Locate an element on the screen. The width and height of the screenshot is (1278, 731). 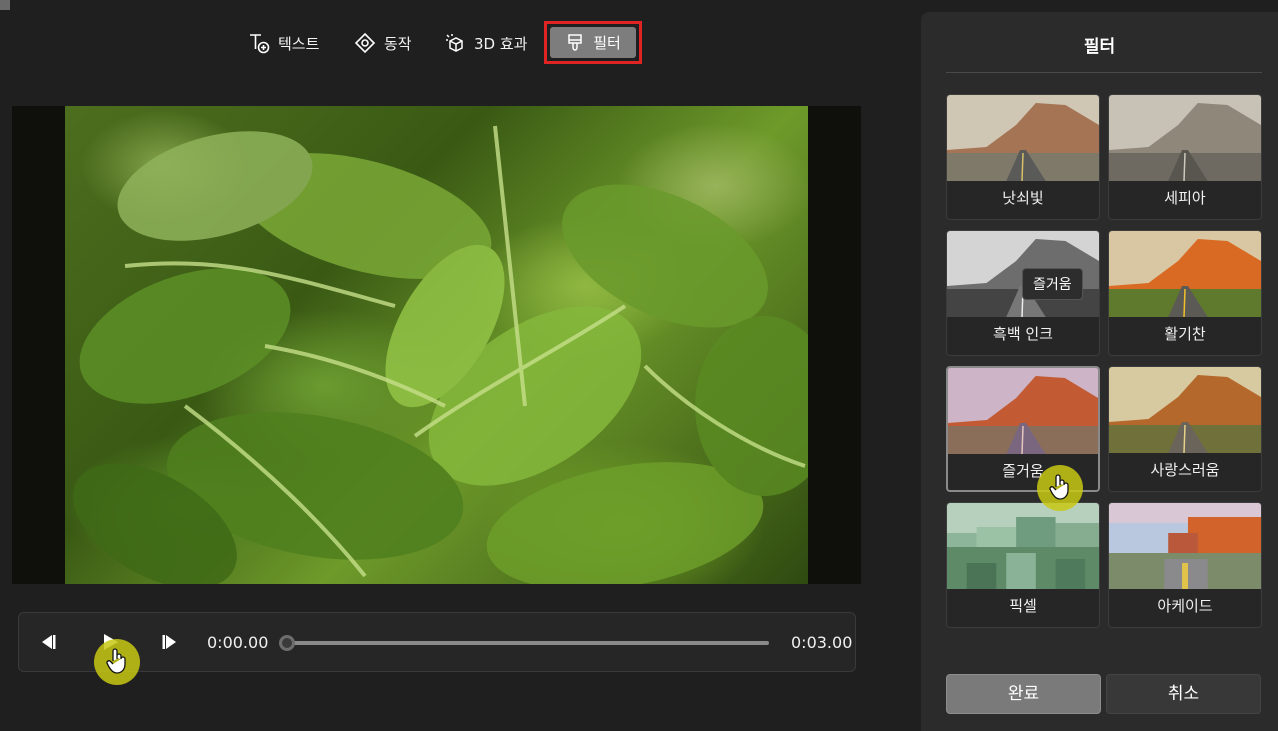
filter-thumbnail-vivid is located at coordinates (1185, 274).